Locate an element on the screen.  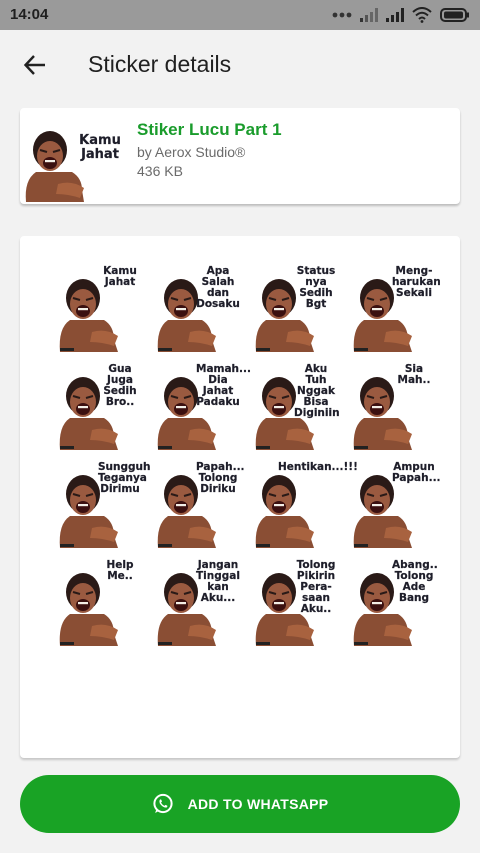
sticker-item: Tolong Pikirin Pera- saan Aku.. is located at coordinates (293, 605).